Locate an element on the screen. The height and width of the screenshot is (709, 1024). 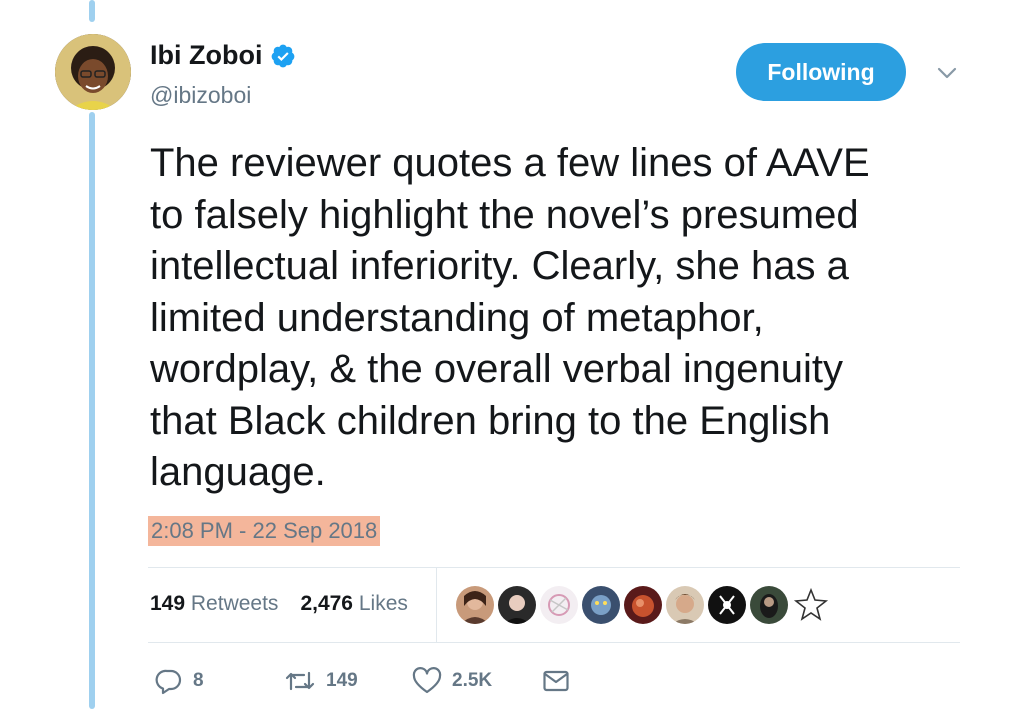
tweet-timestamp: 2:08 PM - 22 Sep 2018 is located at coordinates (264, 531).